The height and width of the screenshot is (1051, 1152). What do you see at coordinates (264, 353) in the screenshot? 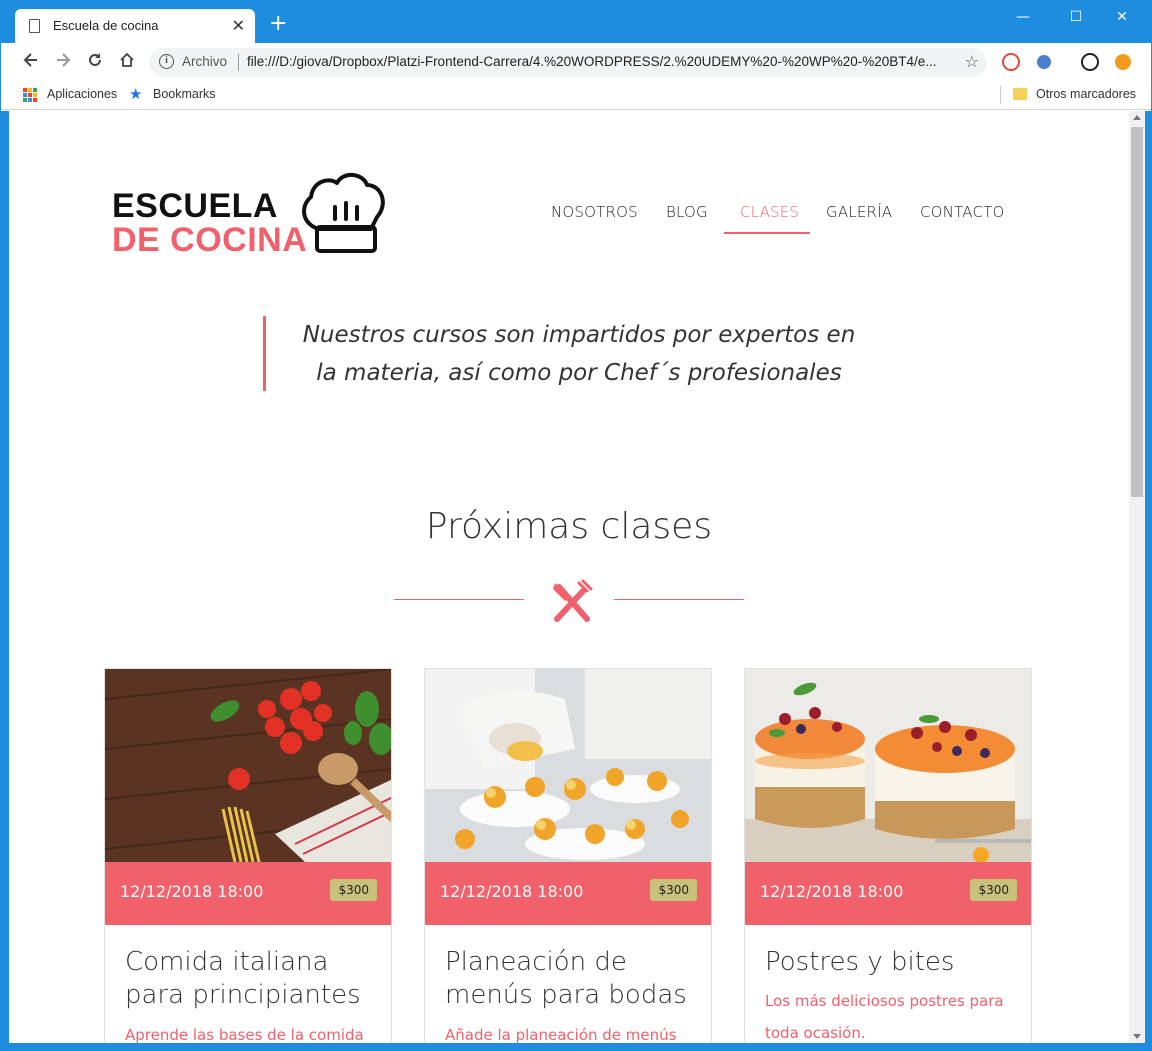
I see `quote-bar` at bounding box center [264, 353].